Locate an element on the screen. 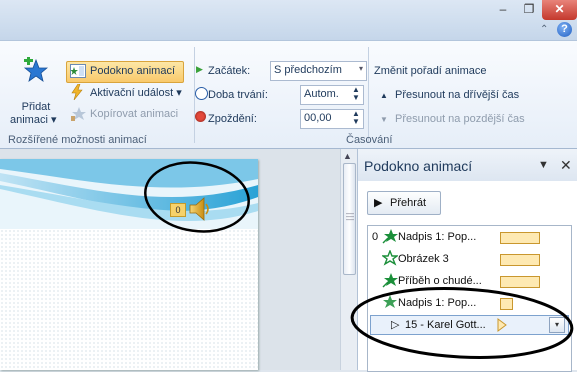 The image size is (577, 372). add-animation-star-icon is located at coordinates (35, 70).